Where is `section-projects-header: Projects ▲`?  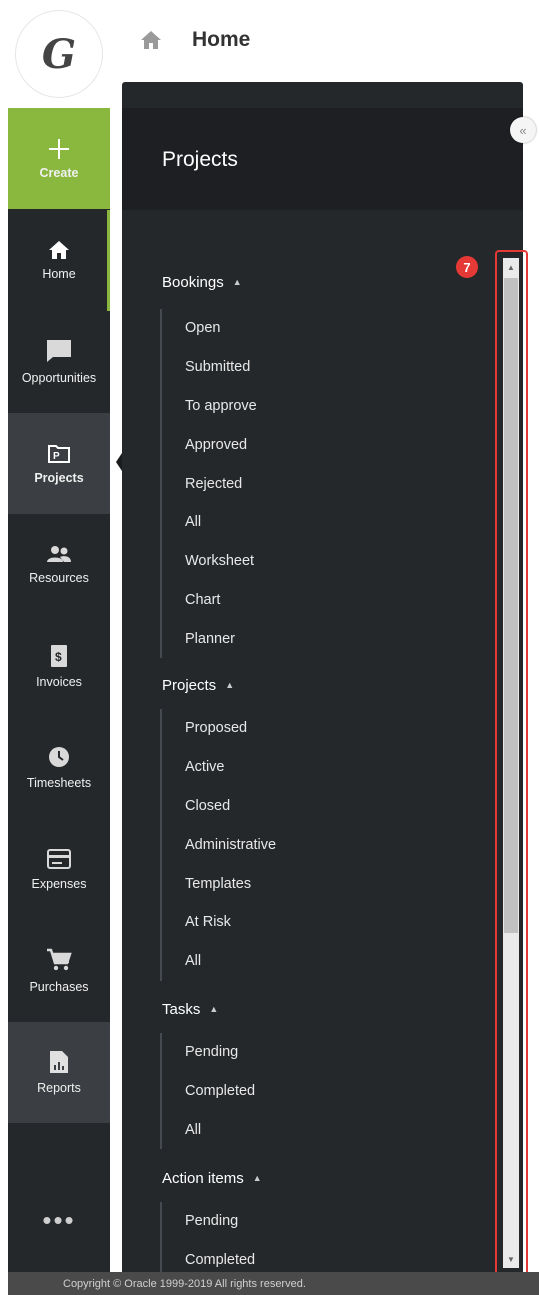 section-projects-header: Projects ▲ is located at coordinates (219, 685).